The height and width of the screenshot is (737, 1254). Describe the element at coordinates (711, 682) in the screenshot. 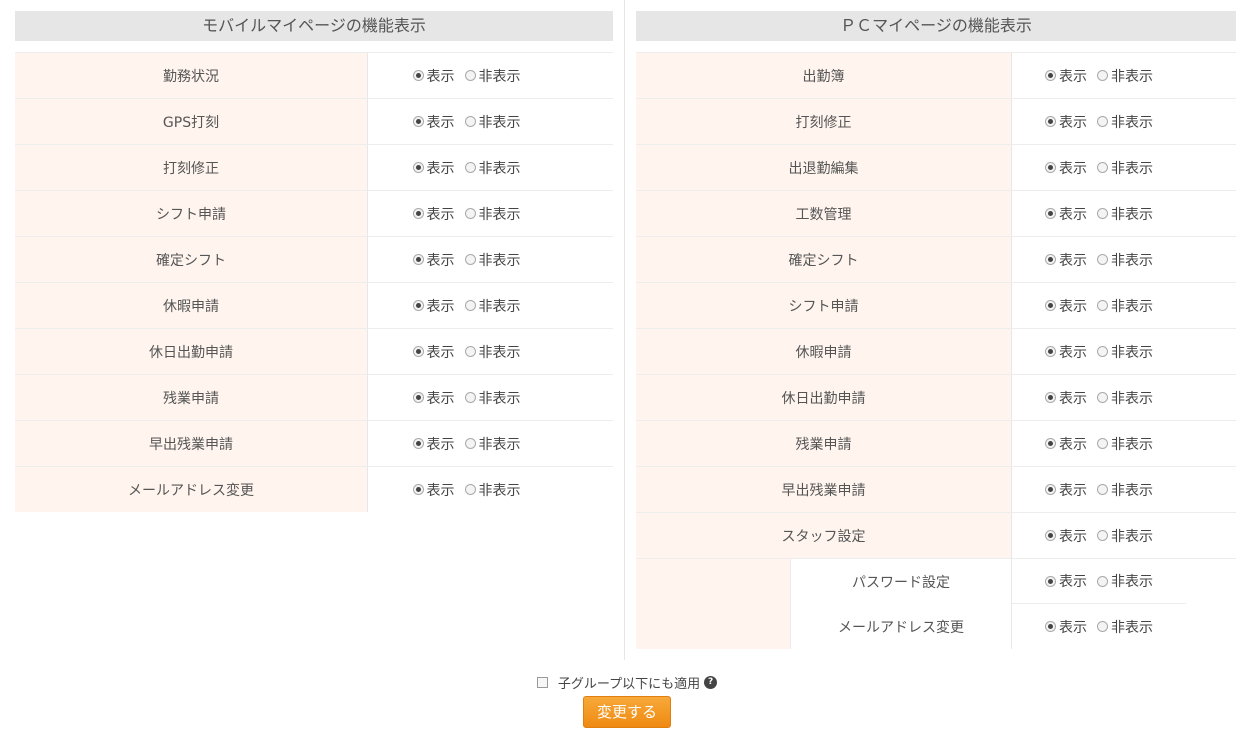

I see `help-icon: ?` at that location.